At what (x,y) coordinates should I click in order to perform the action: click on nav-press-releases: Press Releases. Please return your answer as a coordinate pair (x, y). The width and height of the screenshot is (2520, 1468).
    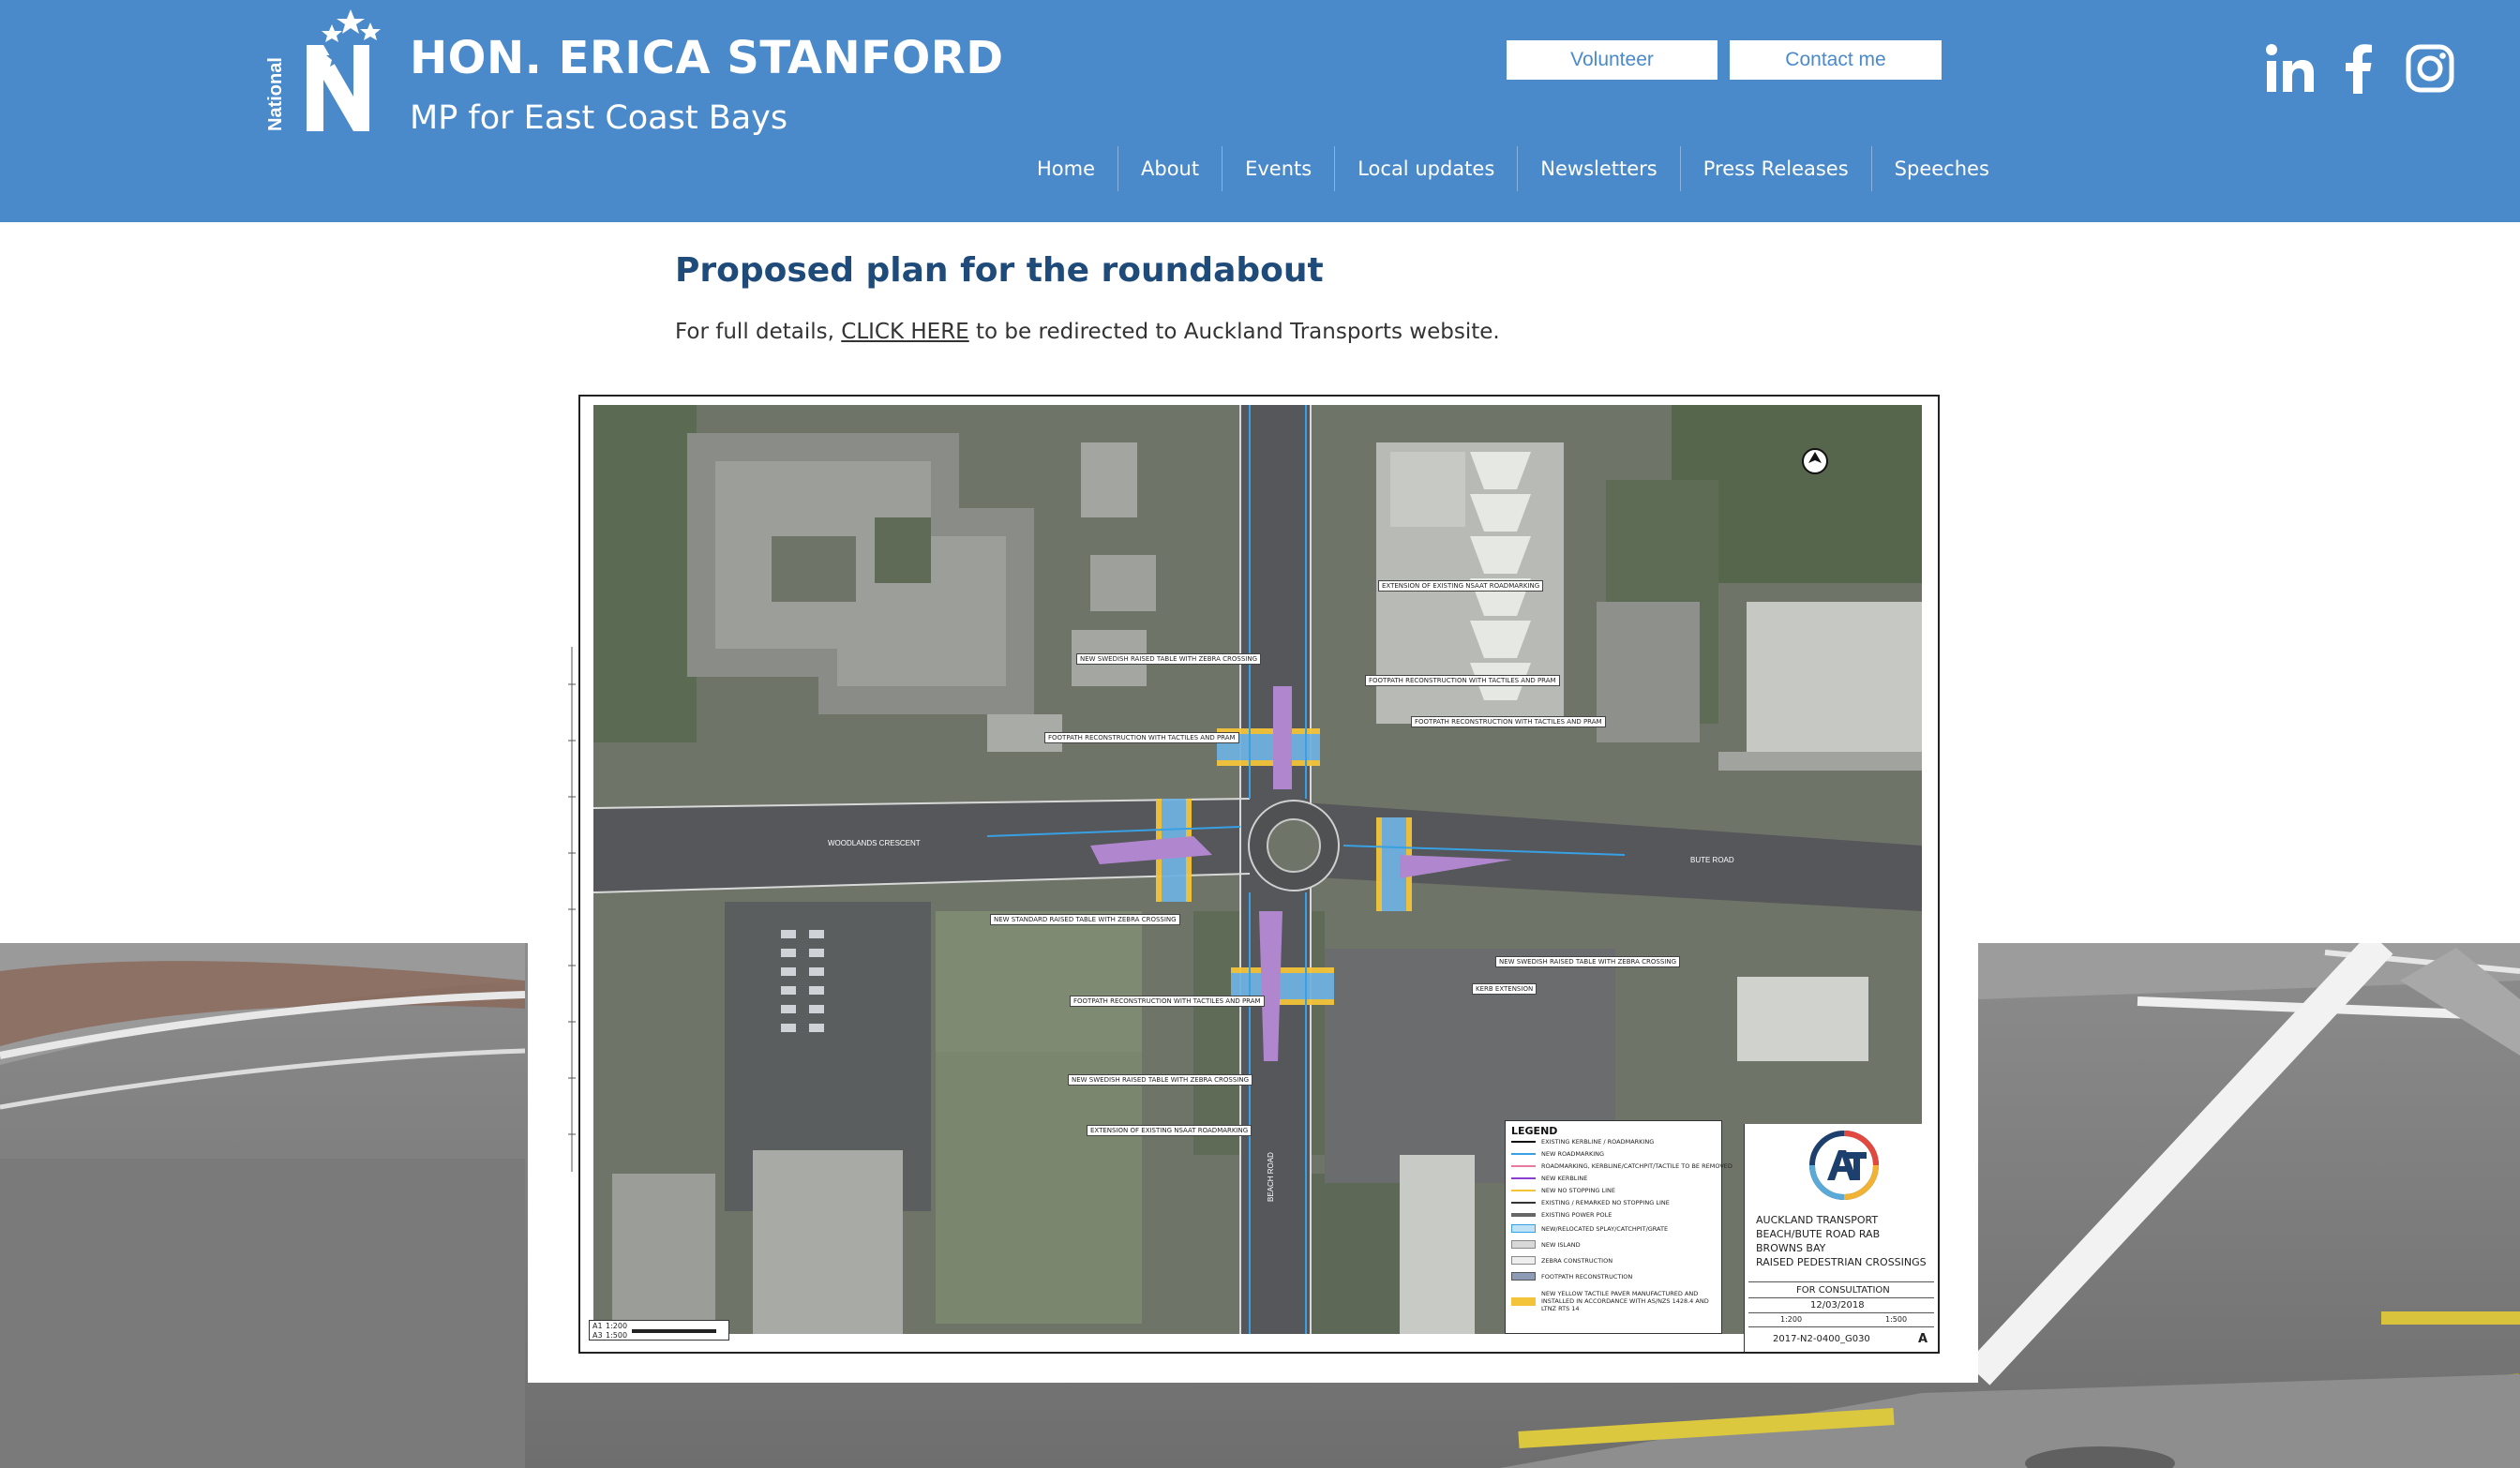
    Looking at the image, I should click on (1775, 168).